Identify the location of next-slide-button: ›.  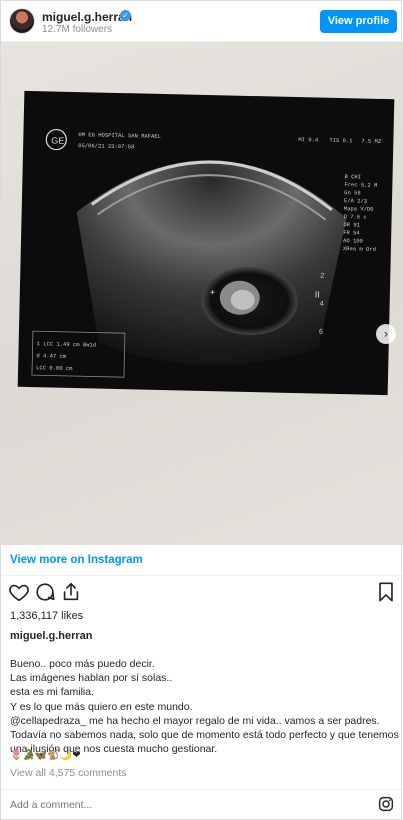
(386, 334).